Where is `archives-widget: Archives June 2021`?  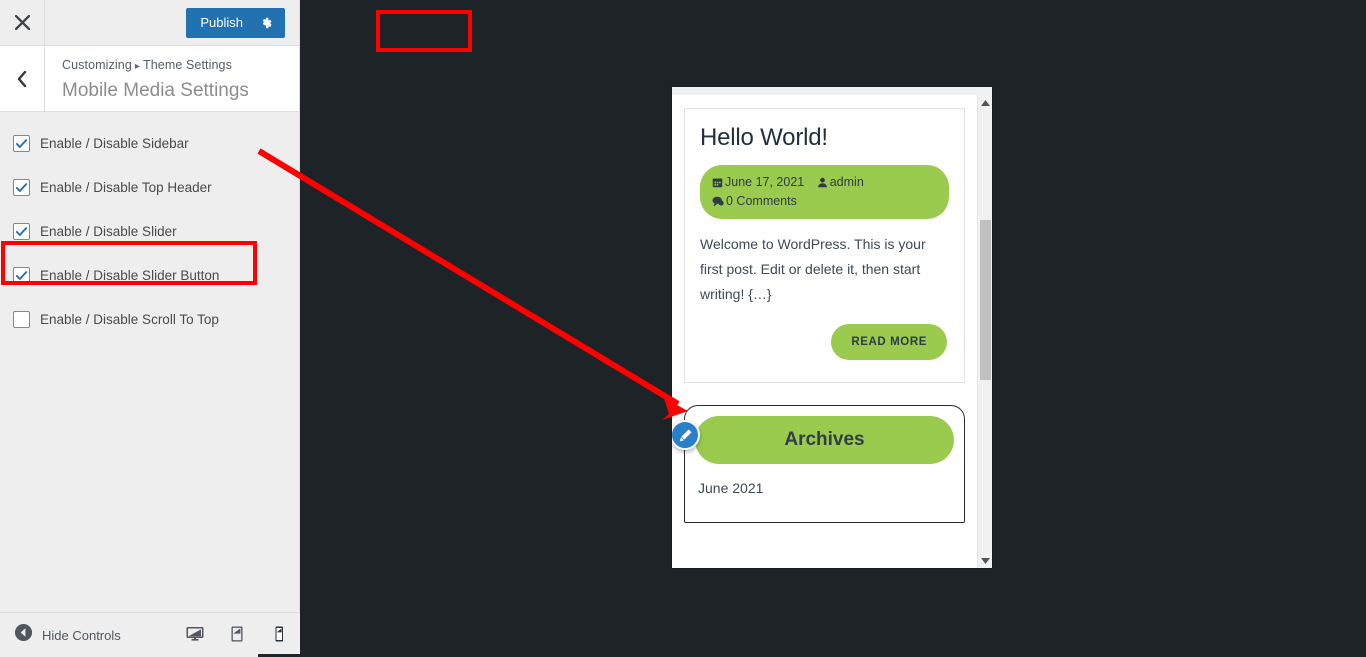
archives-widget: Archives June 2021 is located at coordinates (824, 464).